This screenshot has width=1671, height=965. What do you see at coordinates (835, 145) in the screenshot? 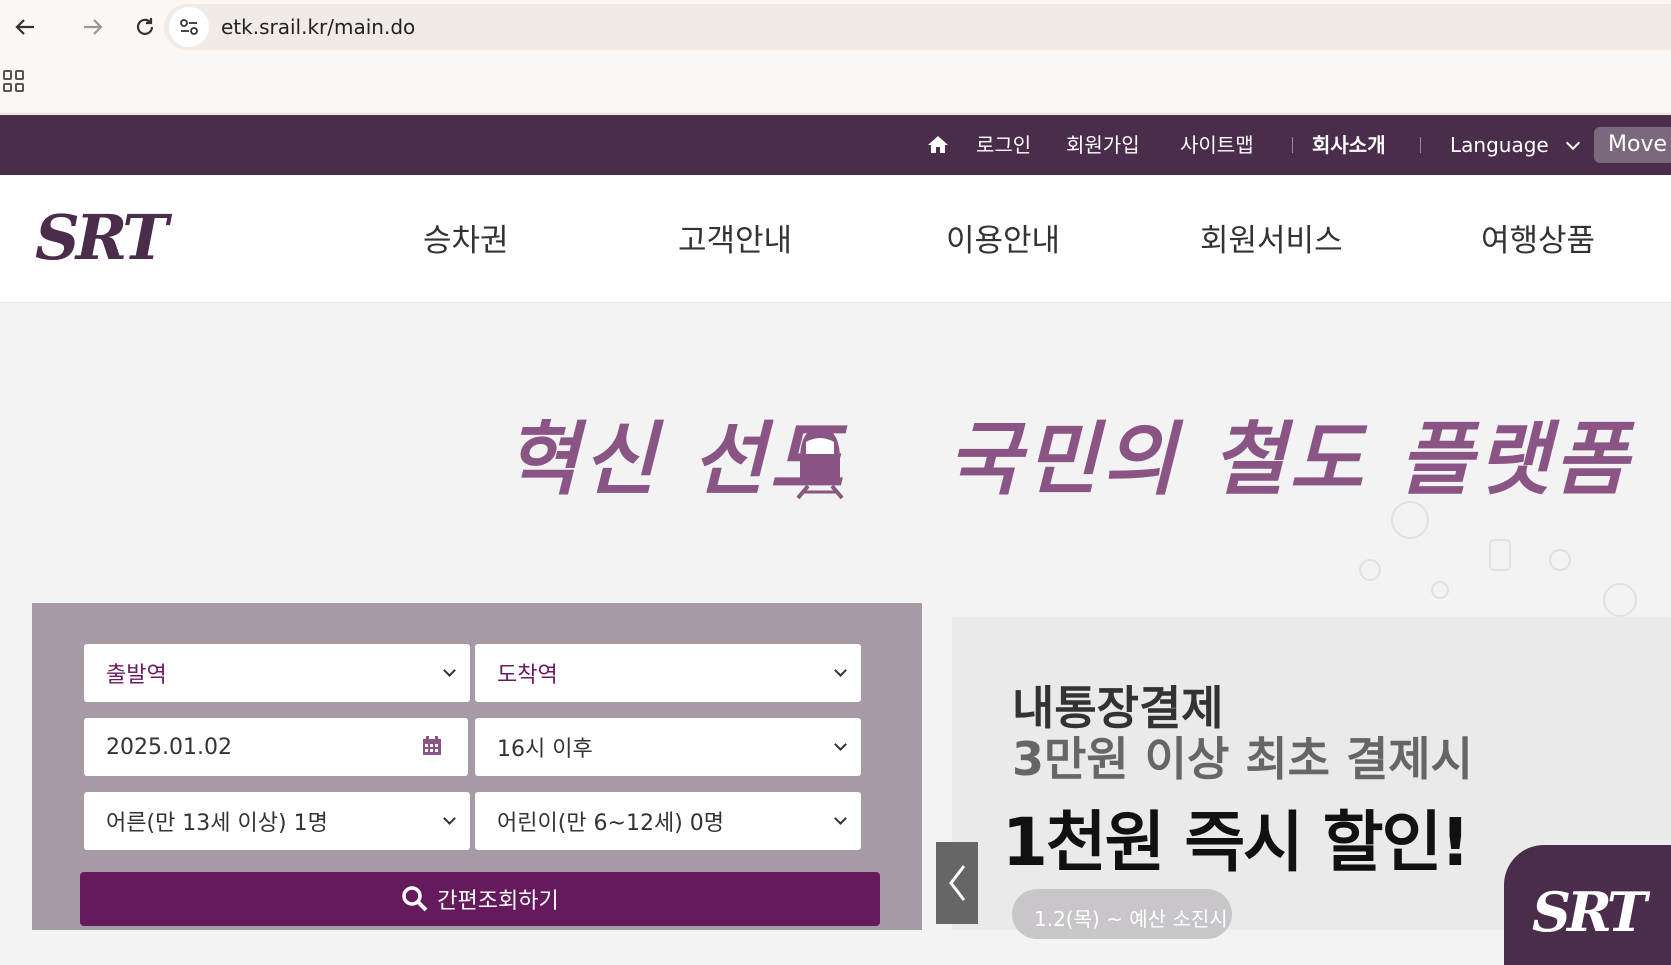
I see `utility-bar: 로그인 회원가입 사이트맵 회사소개 Language Move` at bounding box center [835, 145].